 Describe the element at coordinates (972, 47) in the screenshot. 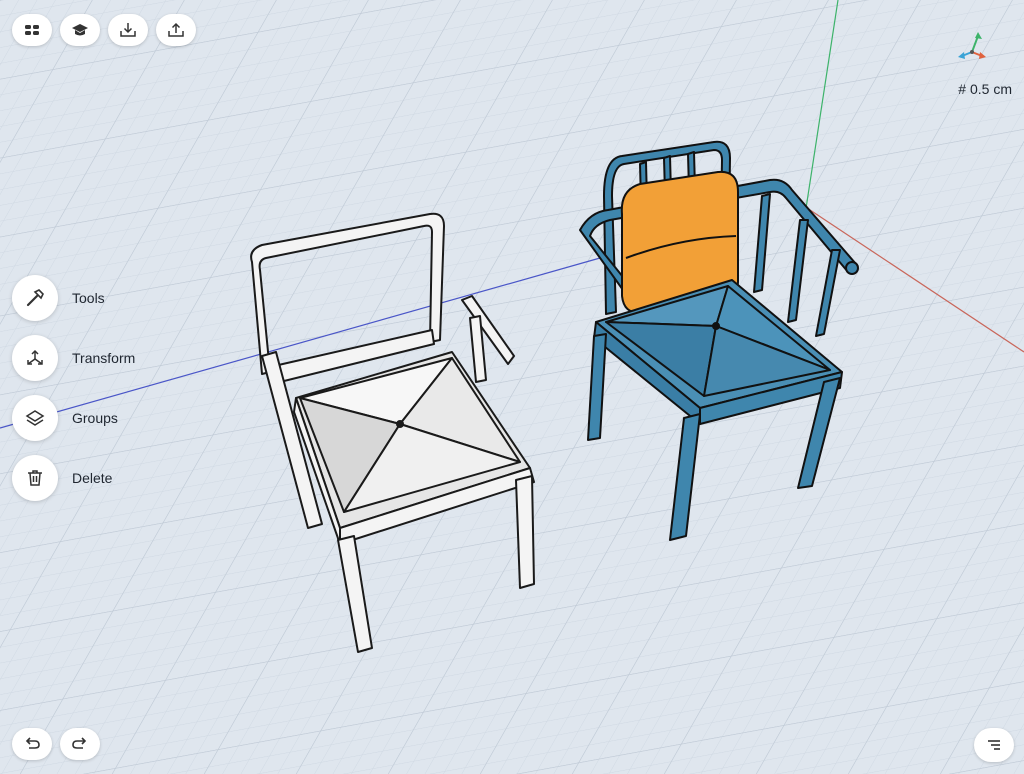

I see `orientation-gizmo` at that location.